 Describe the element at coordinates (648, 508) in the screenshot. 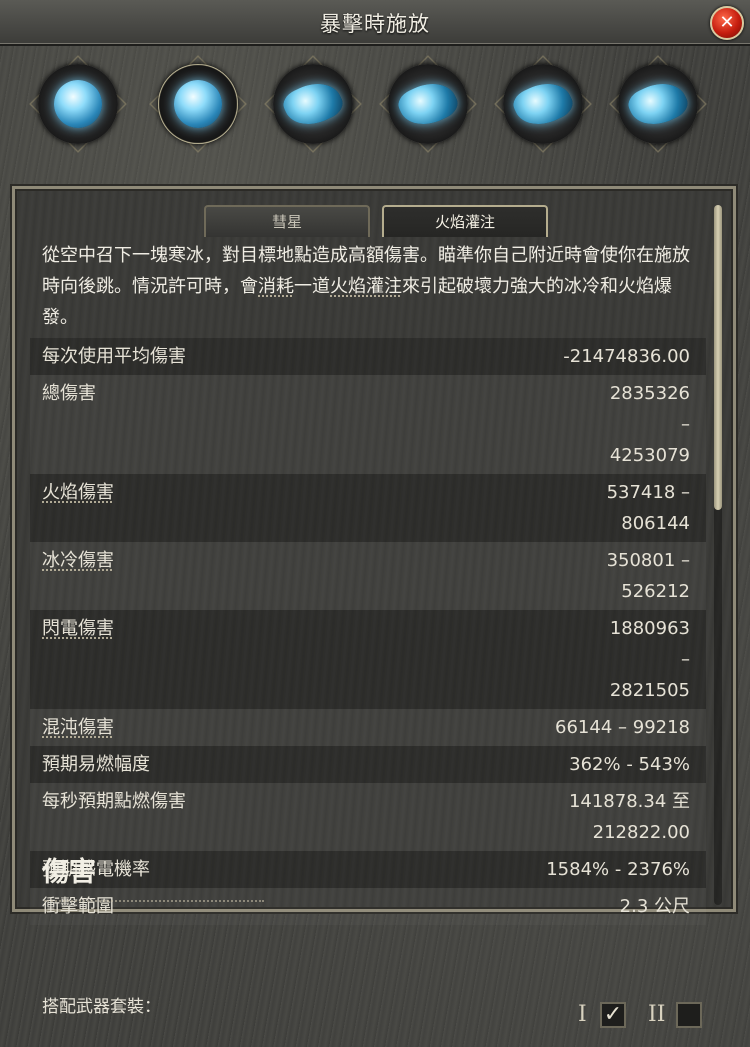

I see `stat-value: 537418 – 806144` at that location.